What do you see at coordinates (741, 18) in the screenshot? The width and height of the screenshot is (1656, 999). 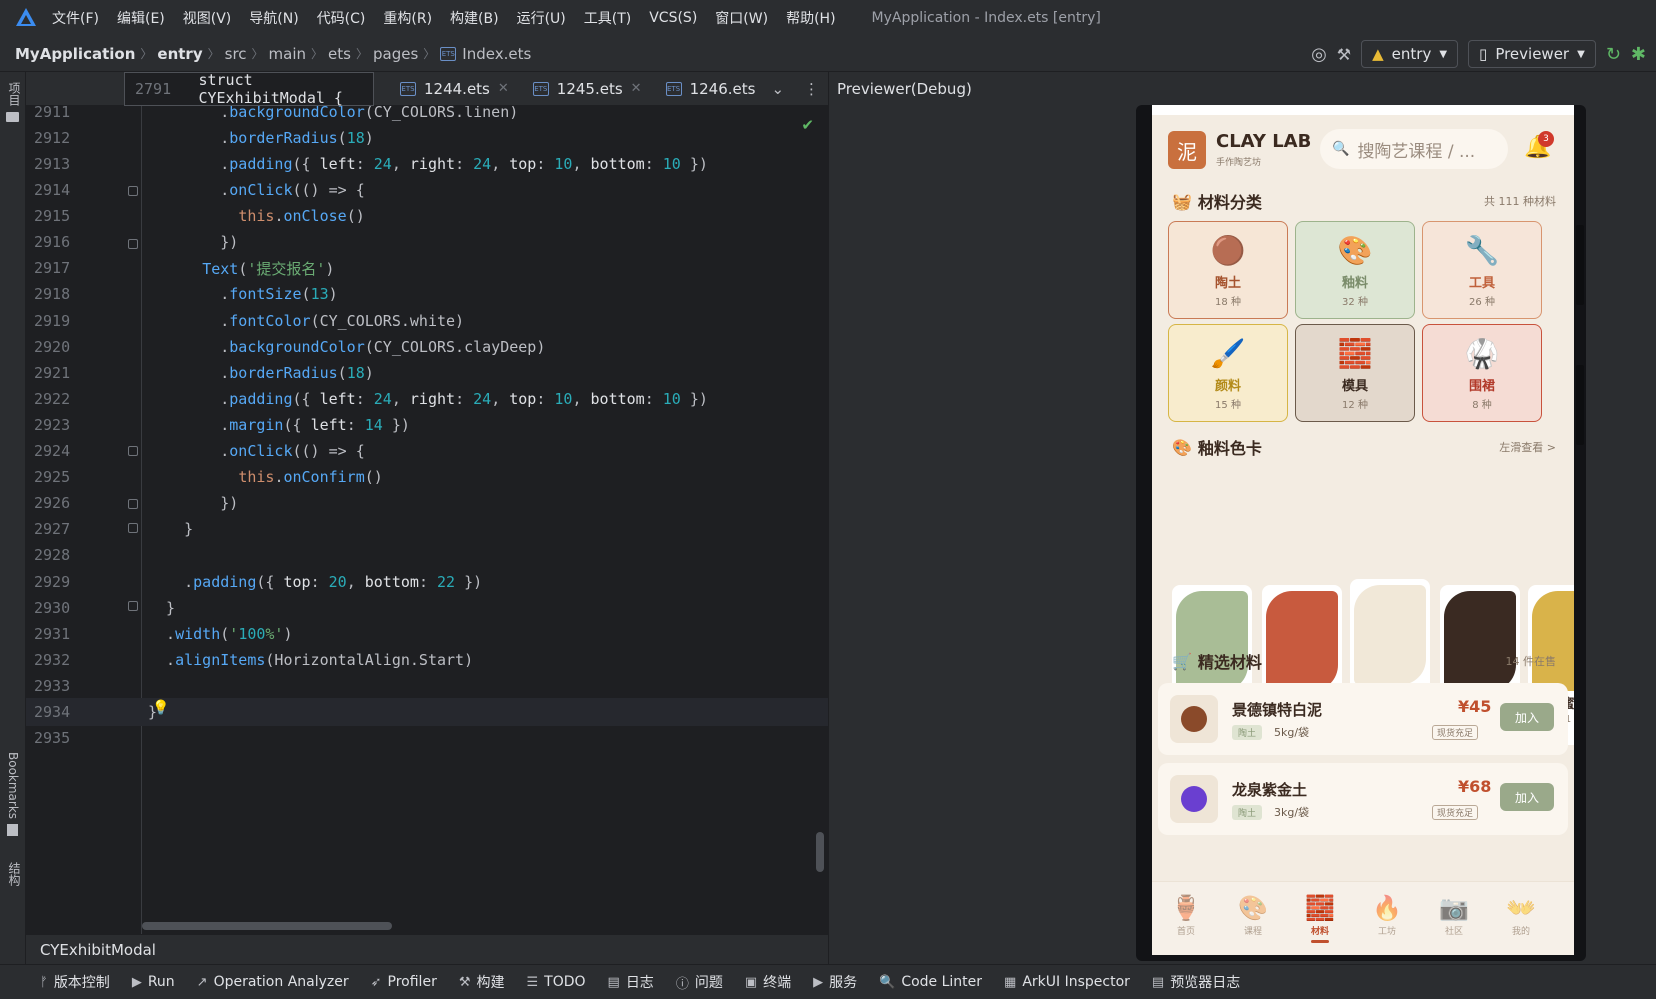 I see `menu-window: 窗口(W)` at bounding box center [741, 18].